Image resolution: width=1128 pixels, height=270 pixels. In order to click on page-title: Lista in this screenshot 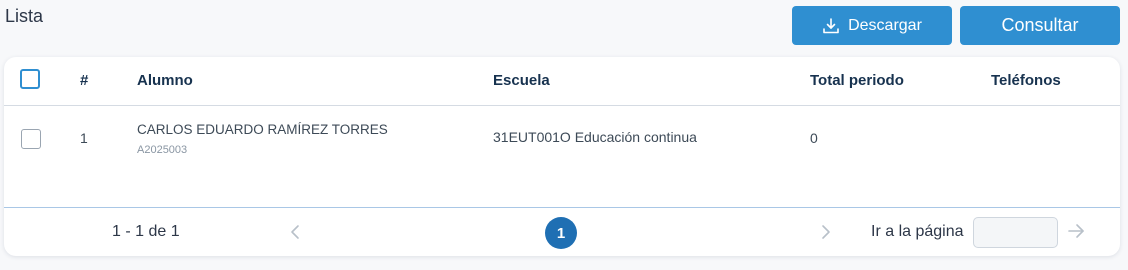, I will do `click(24, 16)`.